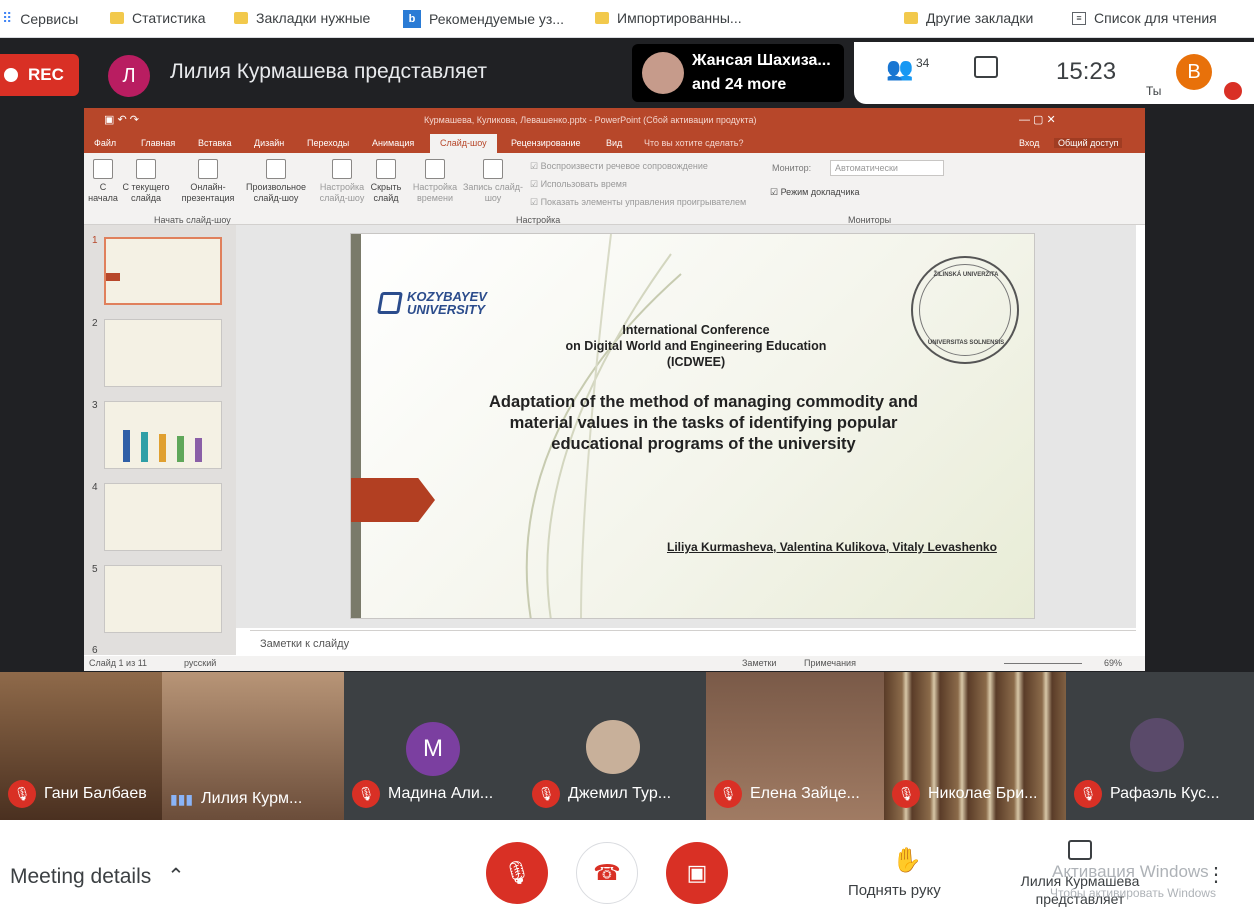  I want to click on from-start-button: С начала, so click(103, 181).